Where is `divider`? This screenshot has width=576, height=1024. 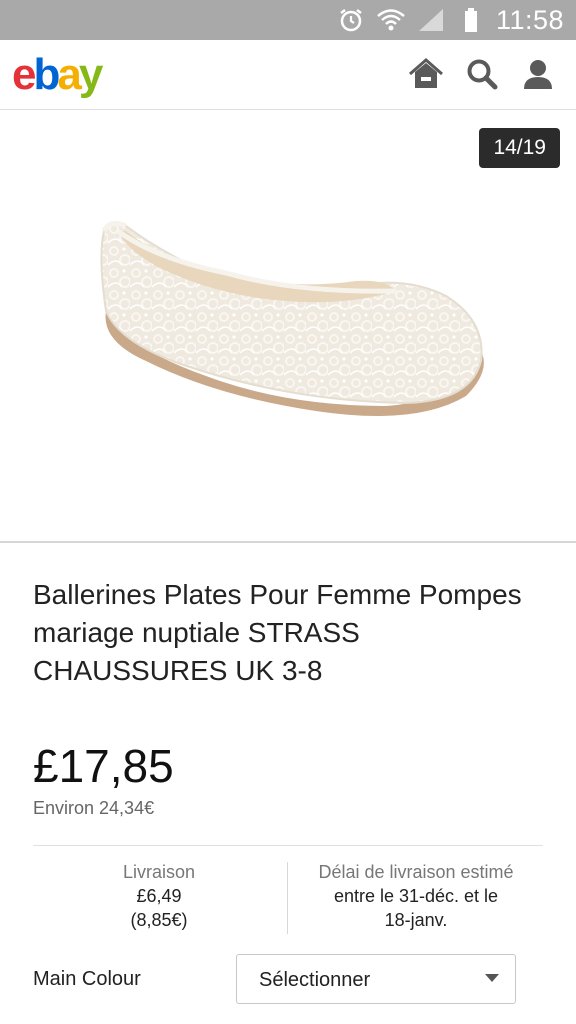
divider is located at coordinates (288, 845).